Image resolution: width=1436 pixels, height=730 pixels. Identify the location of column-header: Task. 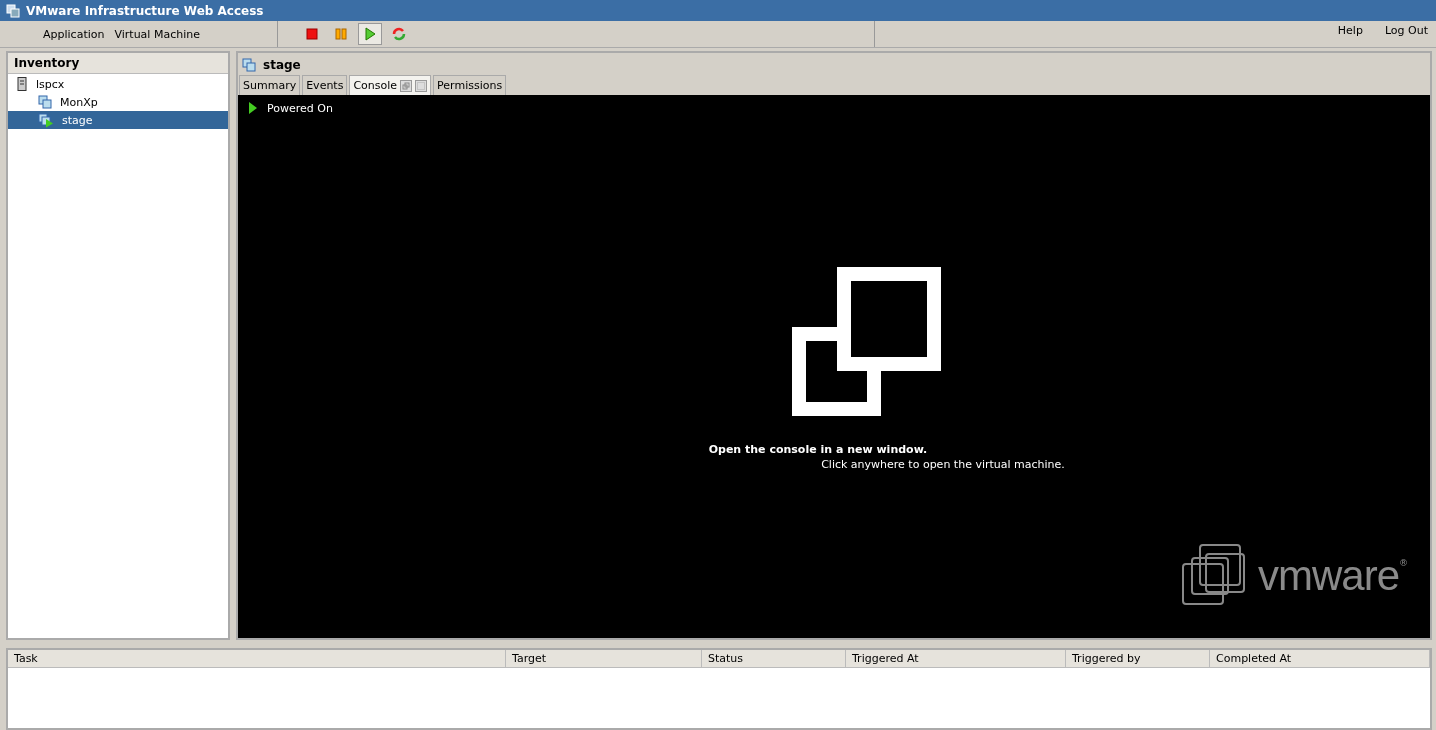
(257, 658).